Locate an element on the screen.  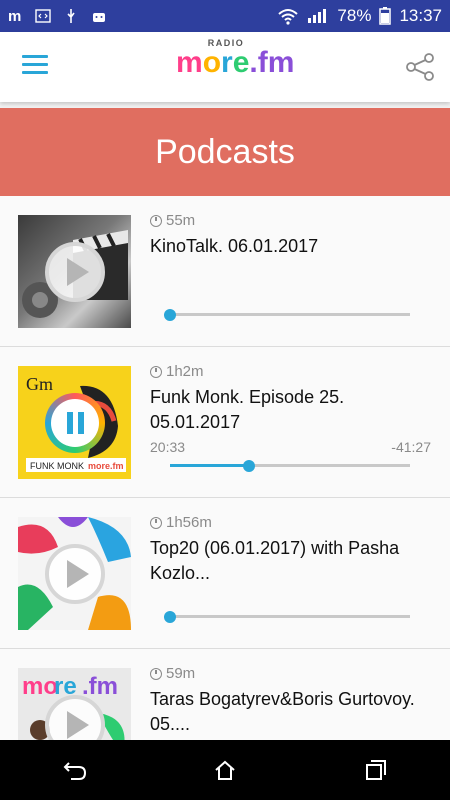
app-notification-icon: m is located at coordinates (15, 16).